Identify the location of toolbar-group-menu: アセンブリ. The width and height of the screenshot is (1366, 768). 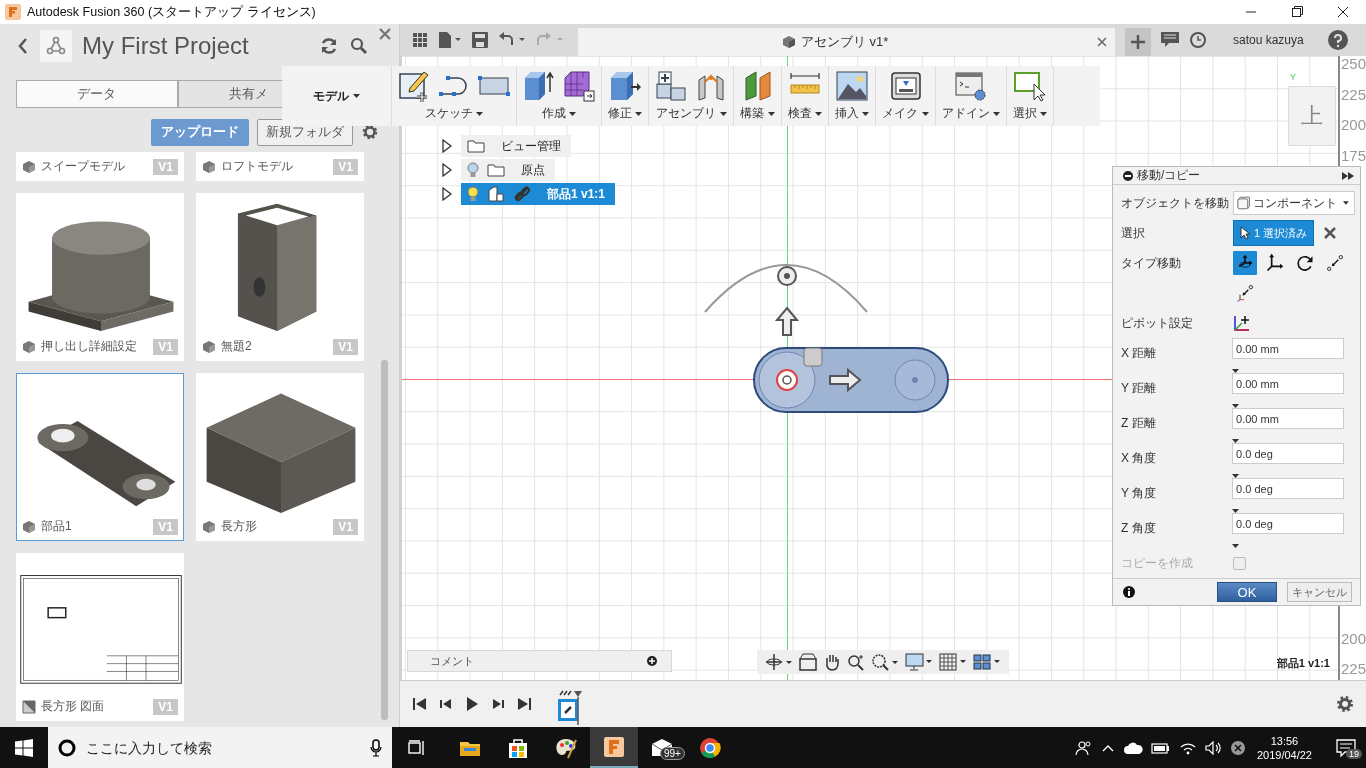
(691, 113).